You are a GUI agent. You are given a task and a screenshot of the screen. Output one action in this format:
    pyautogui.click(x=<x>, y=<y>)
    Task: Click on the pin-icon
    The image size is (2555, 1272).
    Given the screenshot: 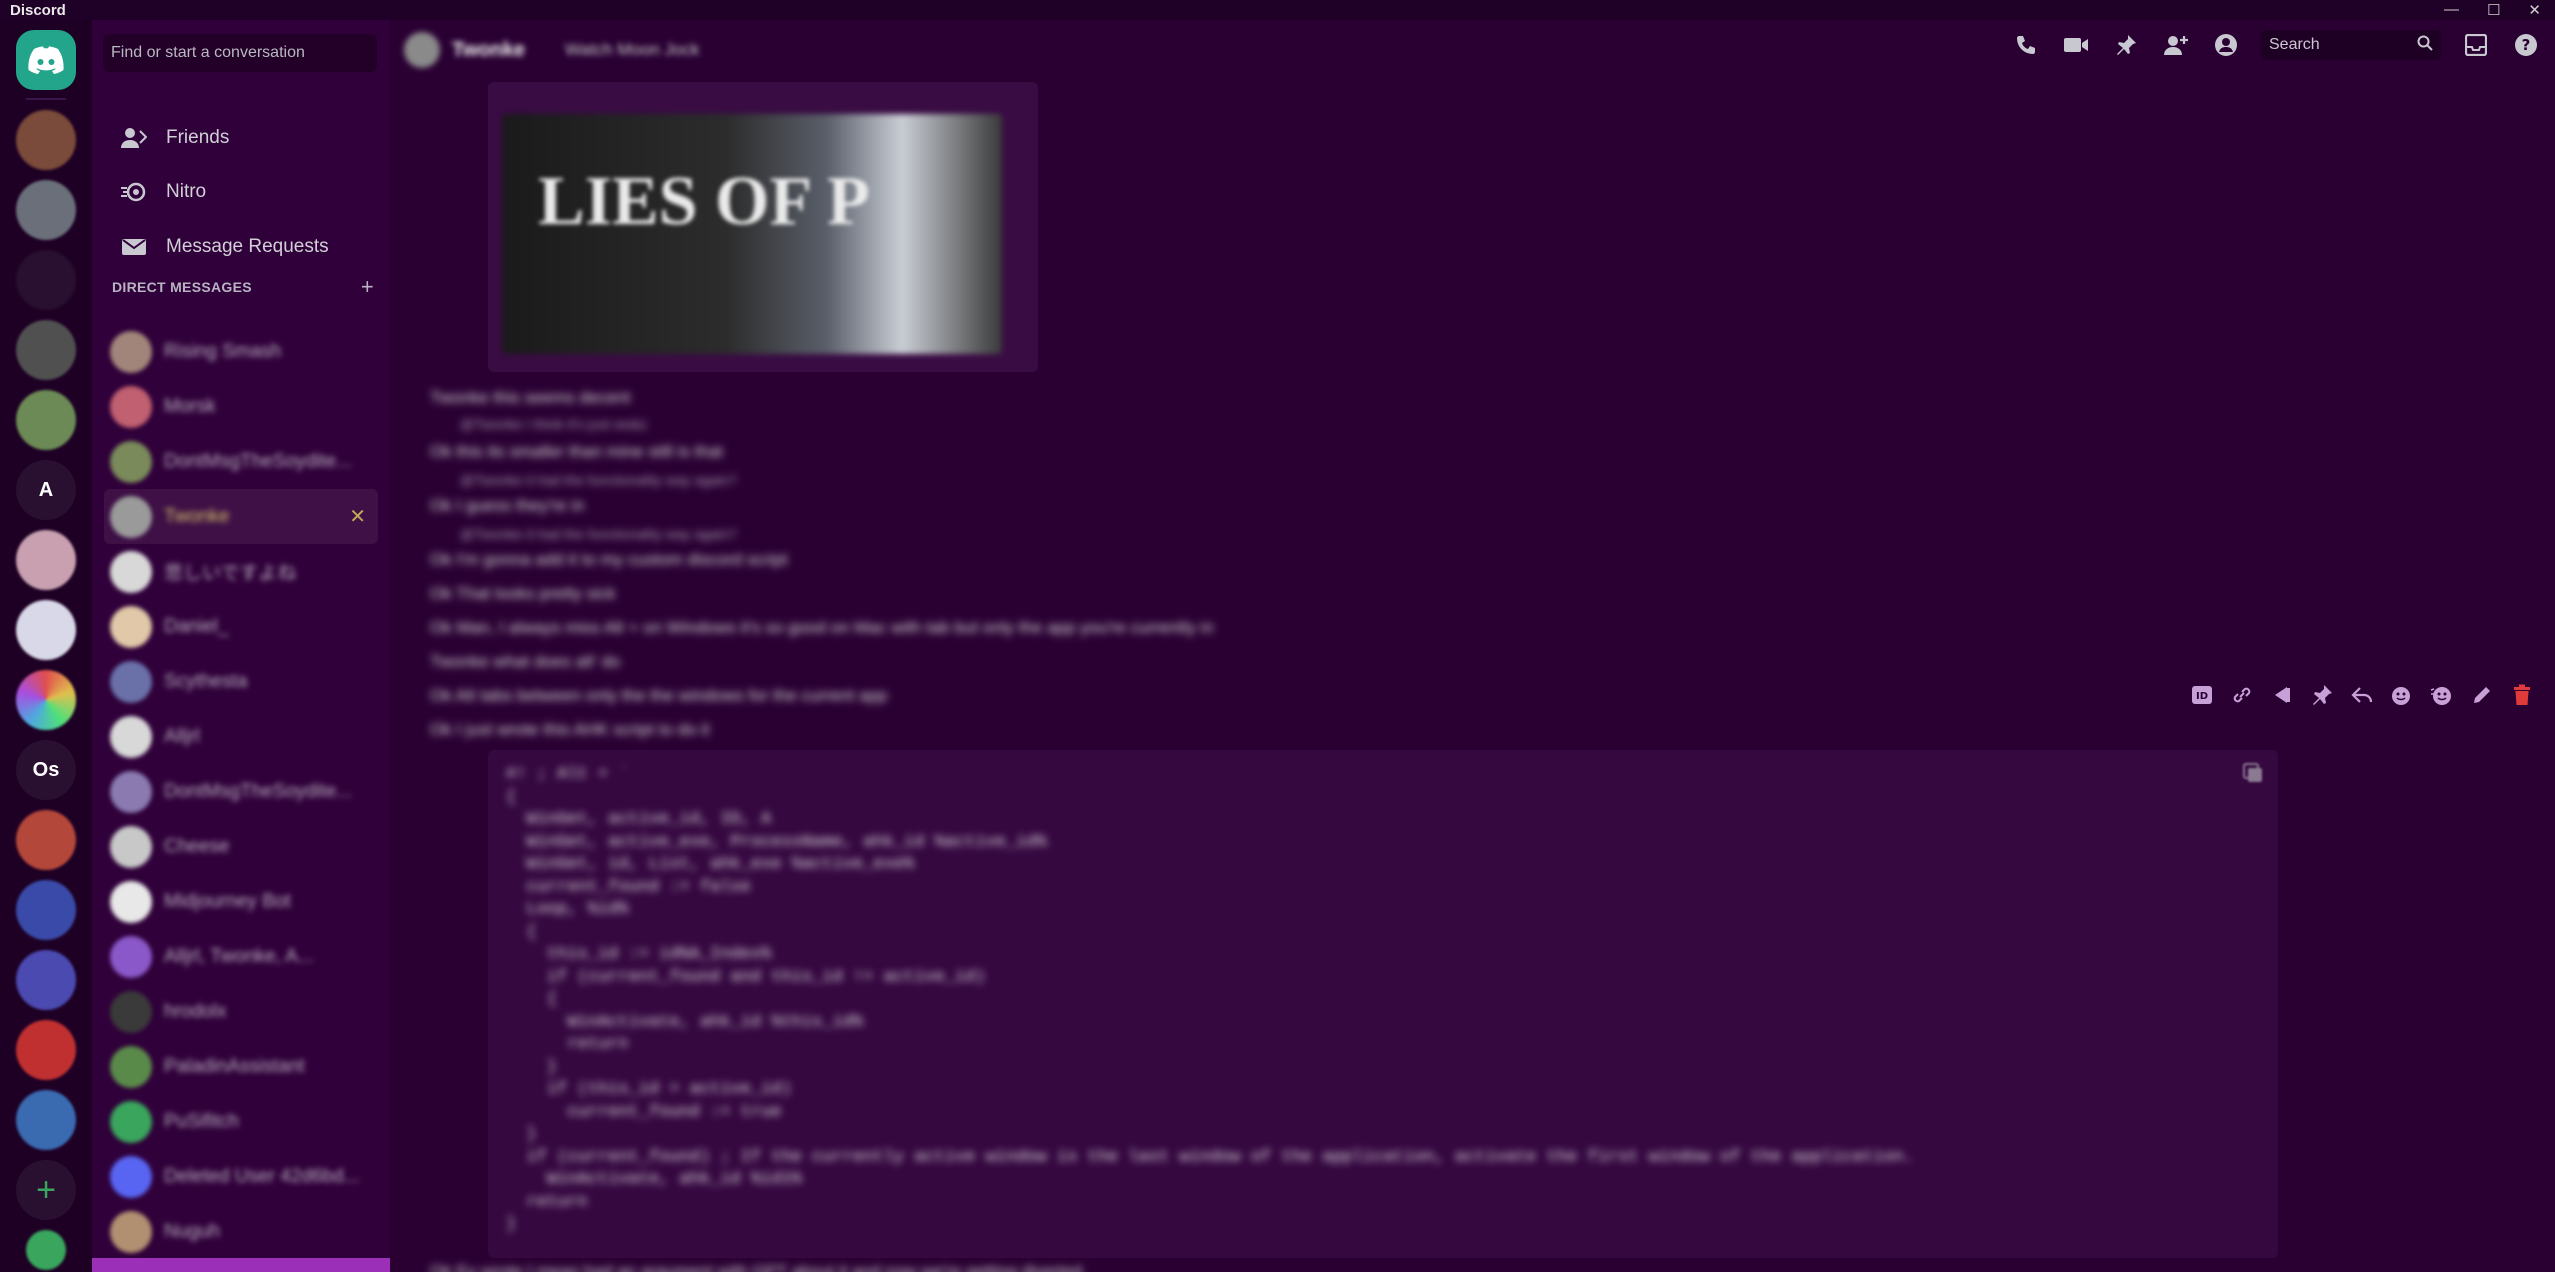 What is the action you would take?
    pyautogui.click(x=2322, y=695)
    